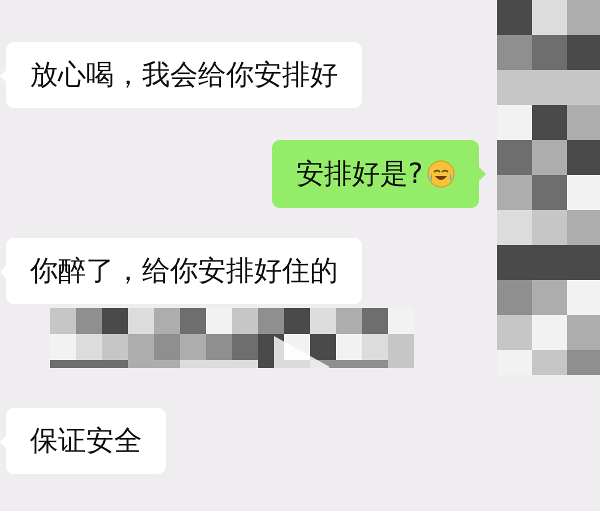  Describe the element at coordinates (184, 75) in the screenshot. I see `message-bubble: 放心喝，我会给你安排好` at that location.